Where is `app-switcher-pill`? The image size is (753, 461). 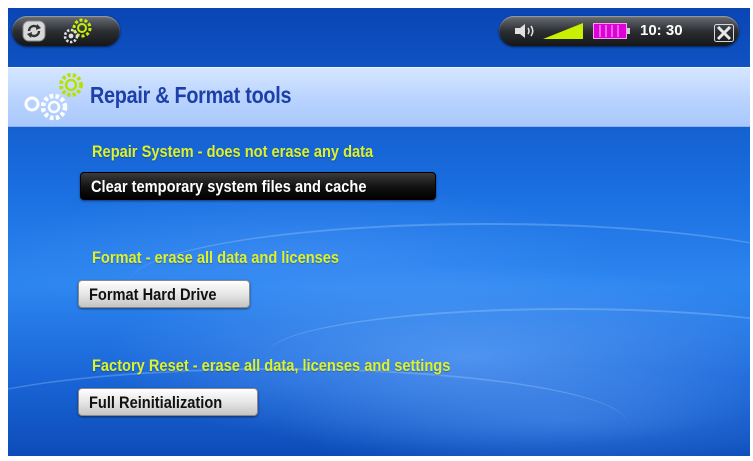 app-switcher-pill is located at coordinates (66, 31).